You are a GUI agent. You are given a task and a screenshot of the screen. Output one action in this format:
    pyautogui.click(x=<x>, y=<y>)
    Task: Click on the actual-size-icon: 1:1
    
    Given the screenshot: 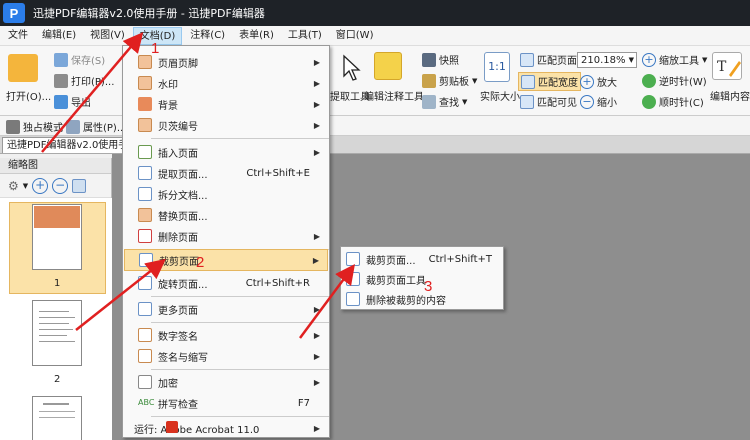 What is the action you would take?
    pyautogui.click(x=497, y=67)
    